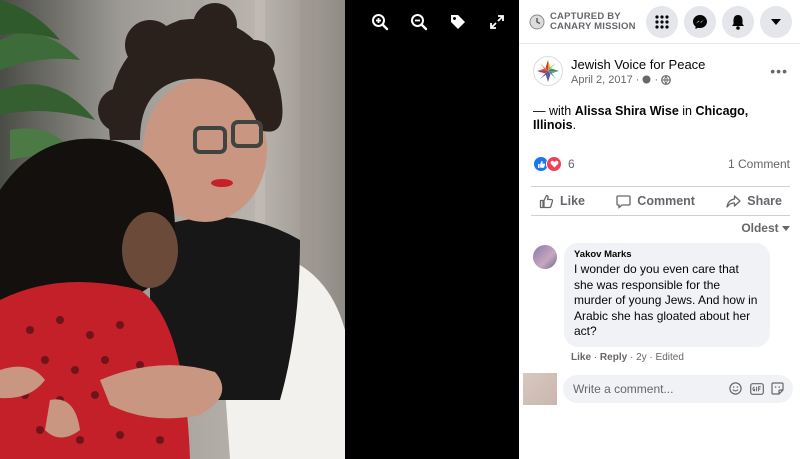  I want to click on commenter-avatar, so click(545, 257).